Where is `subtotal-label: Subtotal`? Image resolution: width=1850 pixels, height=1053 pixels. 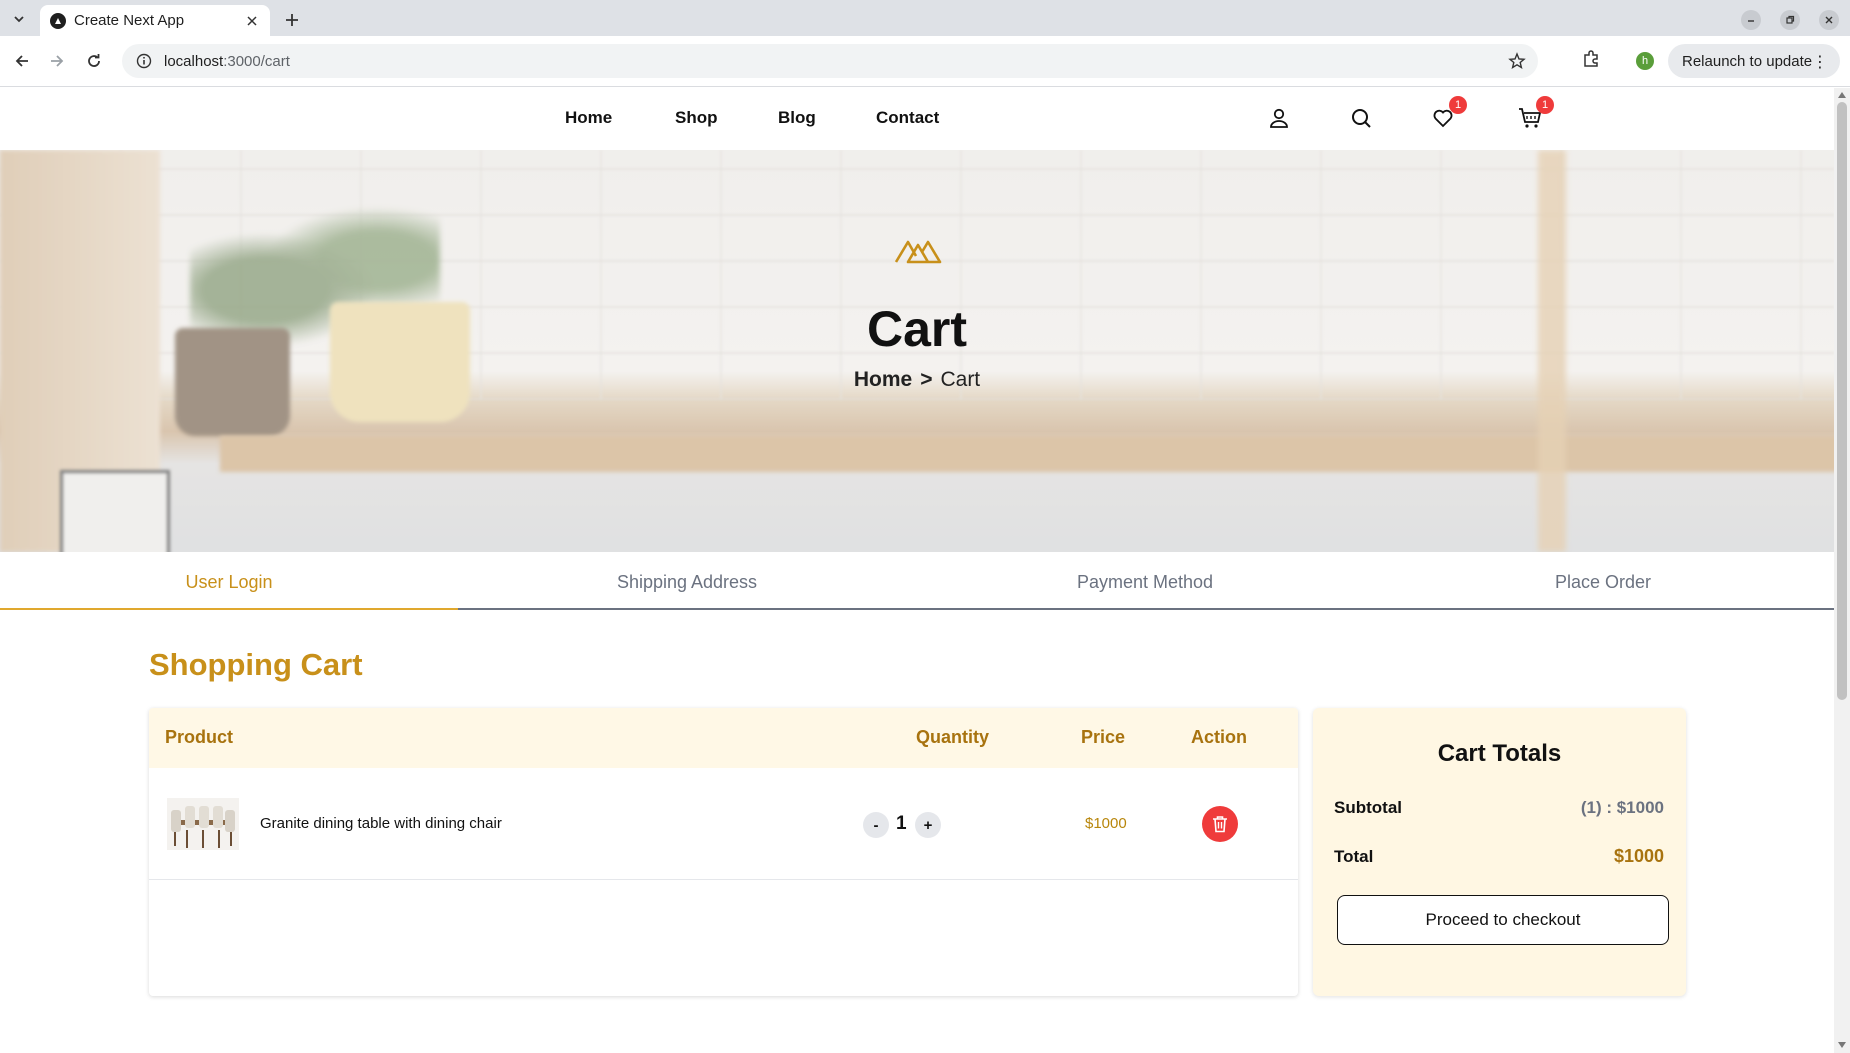
subtotal-label: Subtotal is located at coordinates (1368, 807).